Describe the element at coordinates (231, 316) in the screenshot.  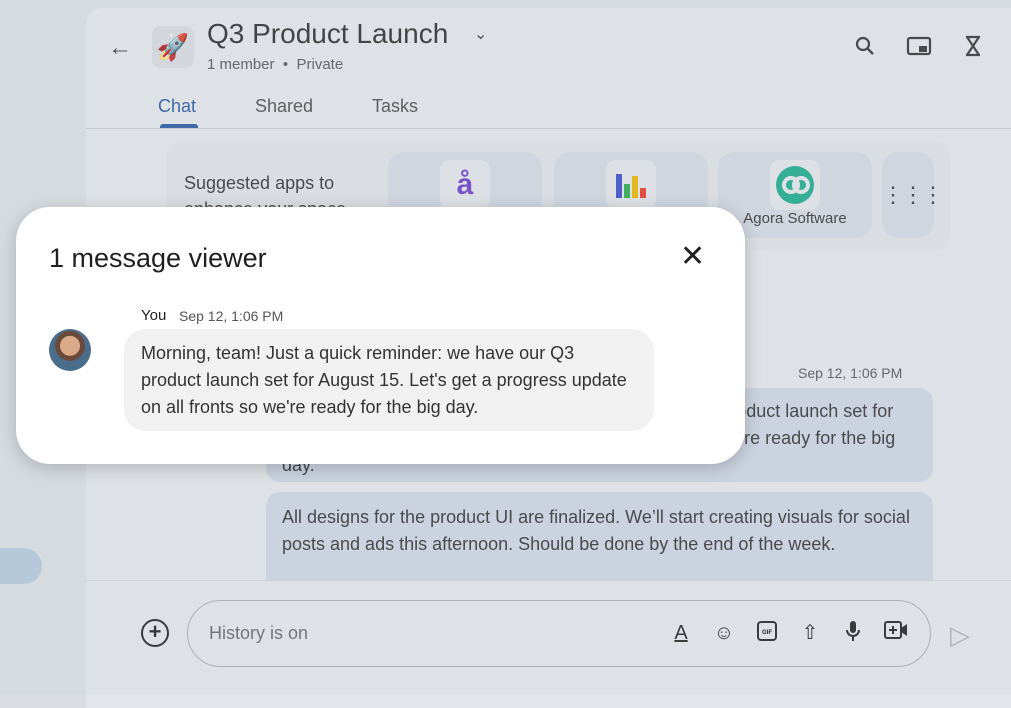
I see `message-timestamp: Sep 12, 1:06 PM` at that location.